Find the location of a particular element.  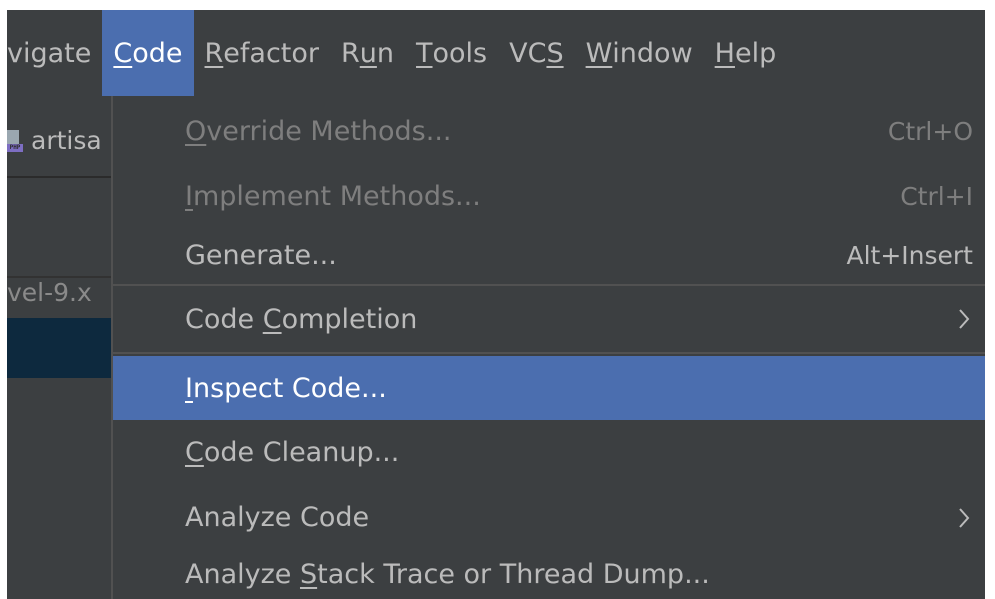

menu-help: Help is located at coordinates (746, 53).